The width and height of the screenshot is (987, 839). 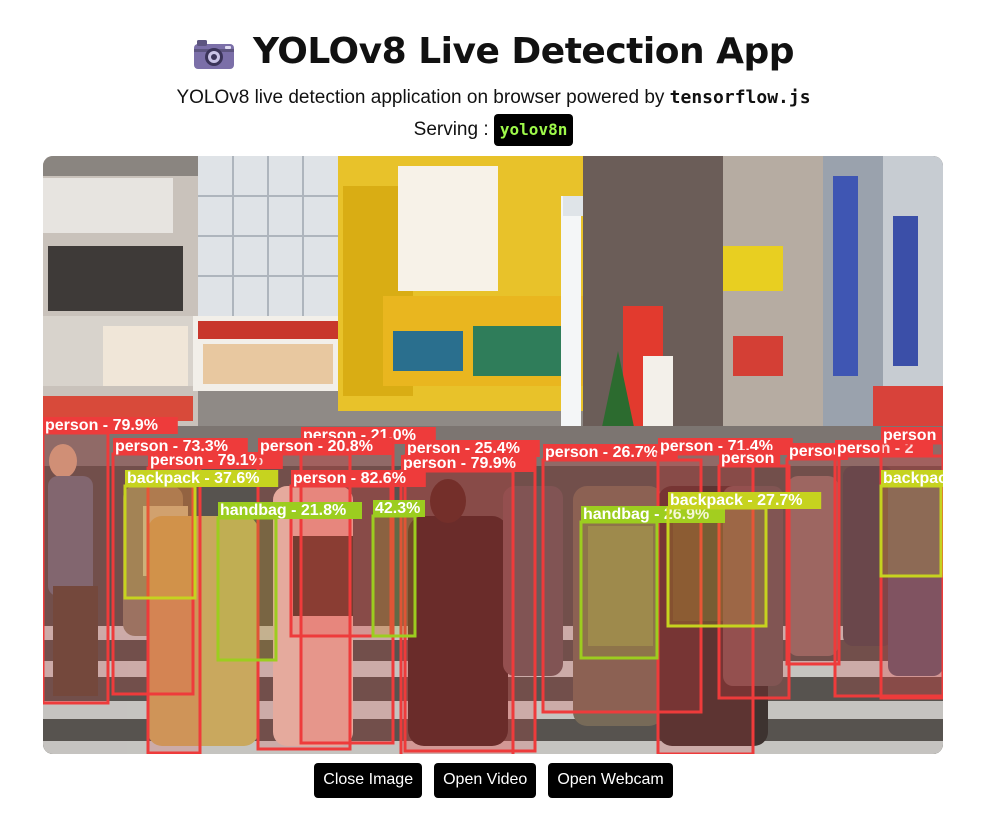 I want to click on header: YOLOv8 Live Detection App, so click(x=493, y=52).